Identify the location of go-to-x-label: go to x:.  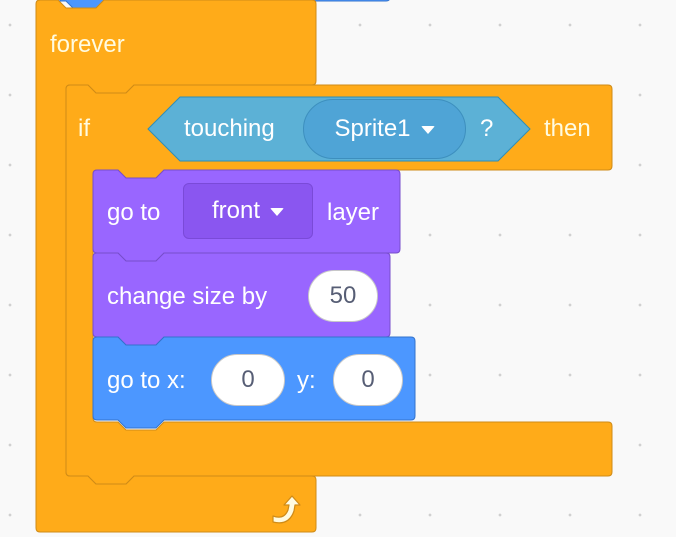
(146, 380).